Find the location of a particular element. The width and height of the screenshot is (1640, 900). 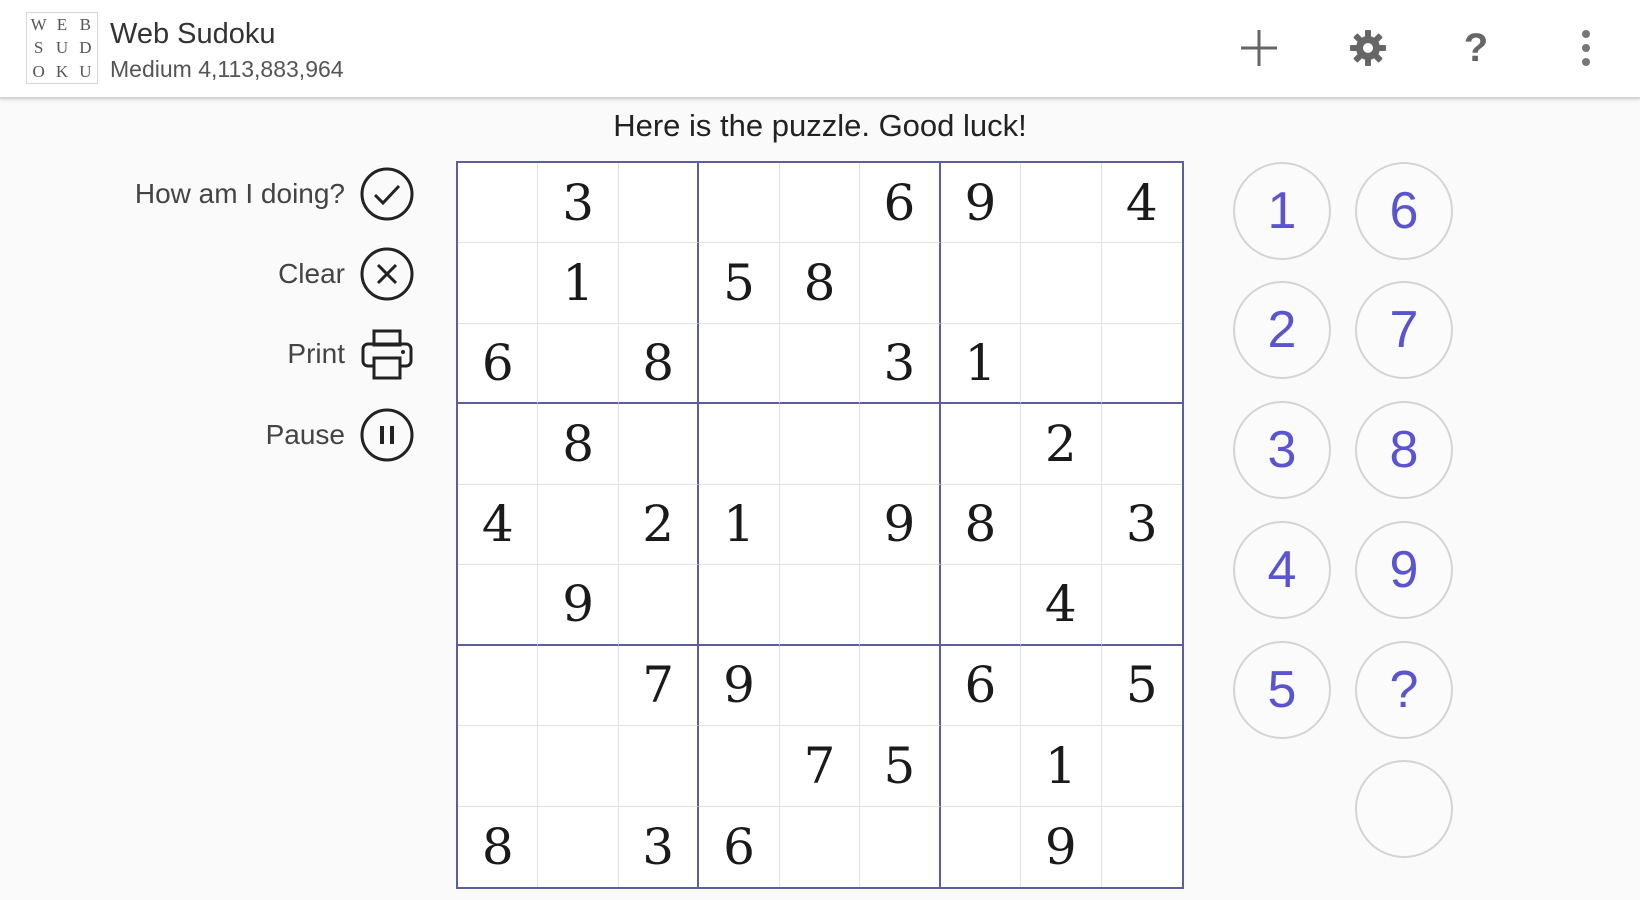

pause-button: Pause is located at coordinates (340, 435).